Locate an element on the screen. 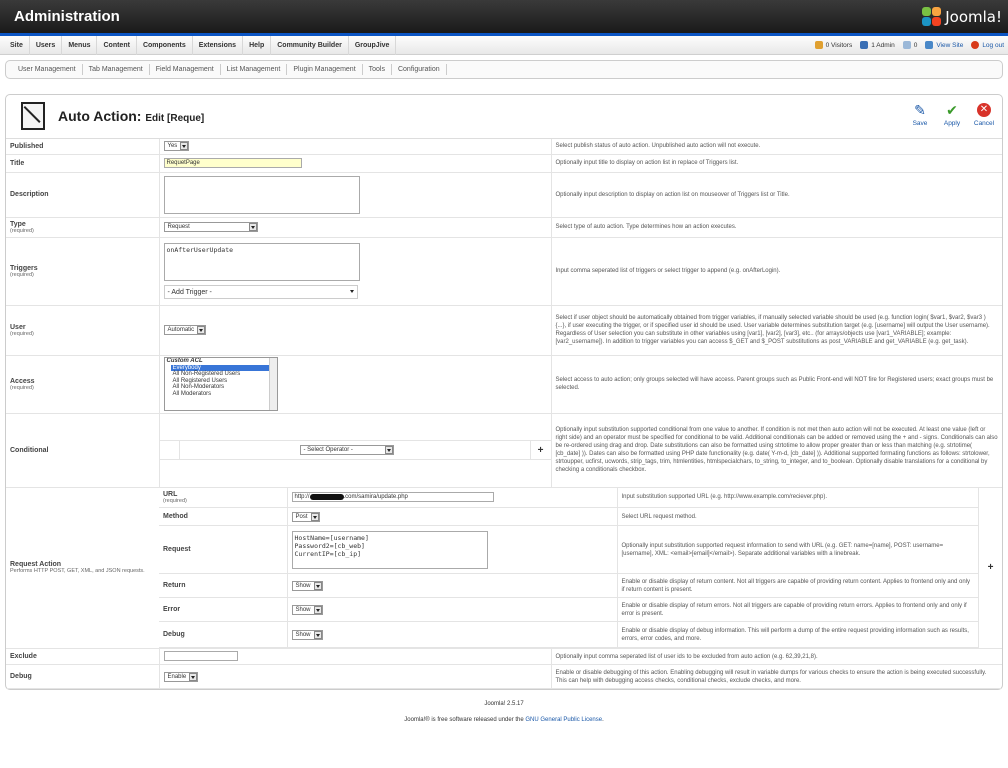 The width and height of the screenshot is (1008, 768). access-scrollbar is located at coordinates (272, 384).